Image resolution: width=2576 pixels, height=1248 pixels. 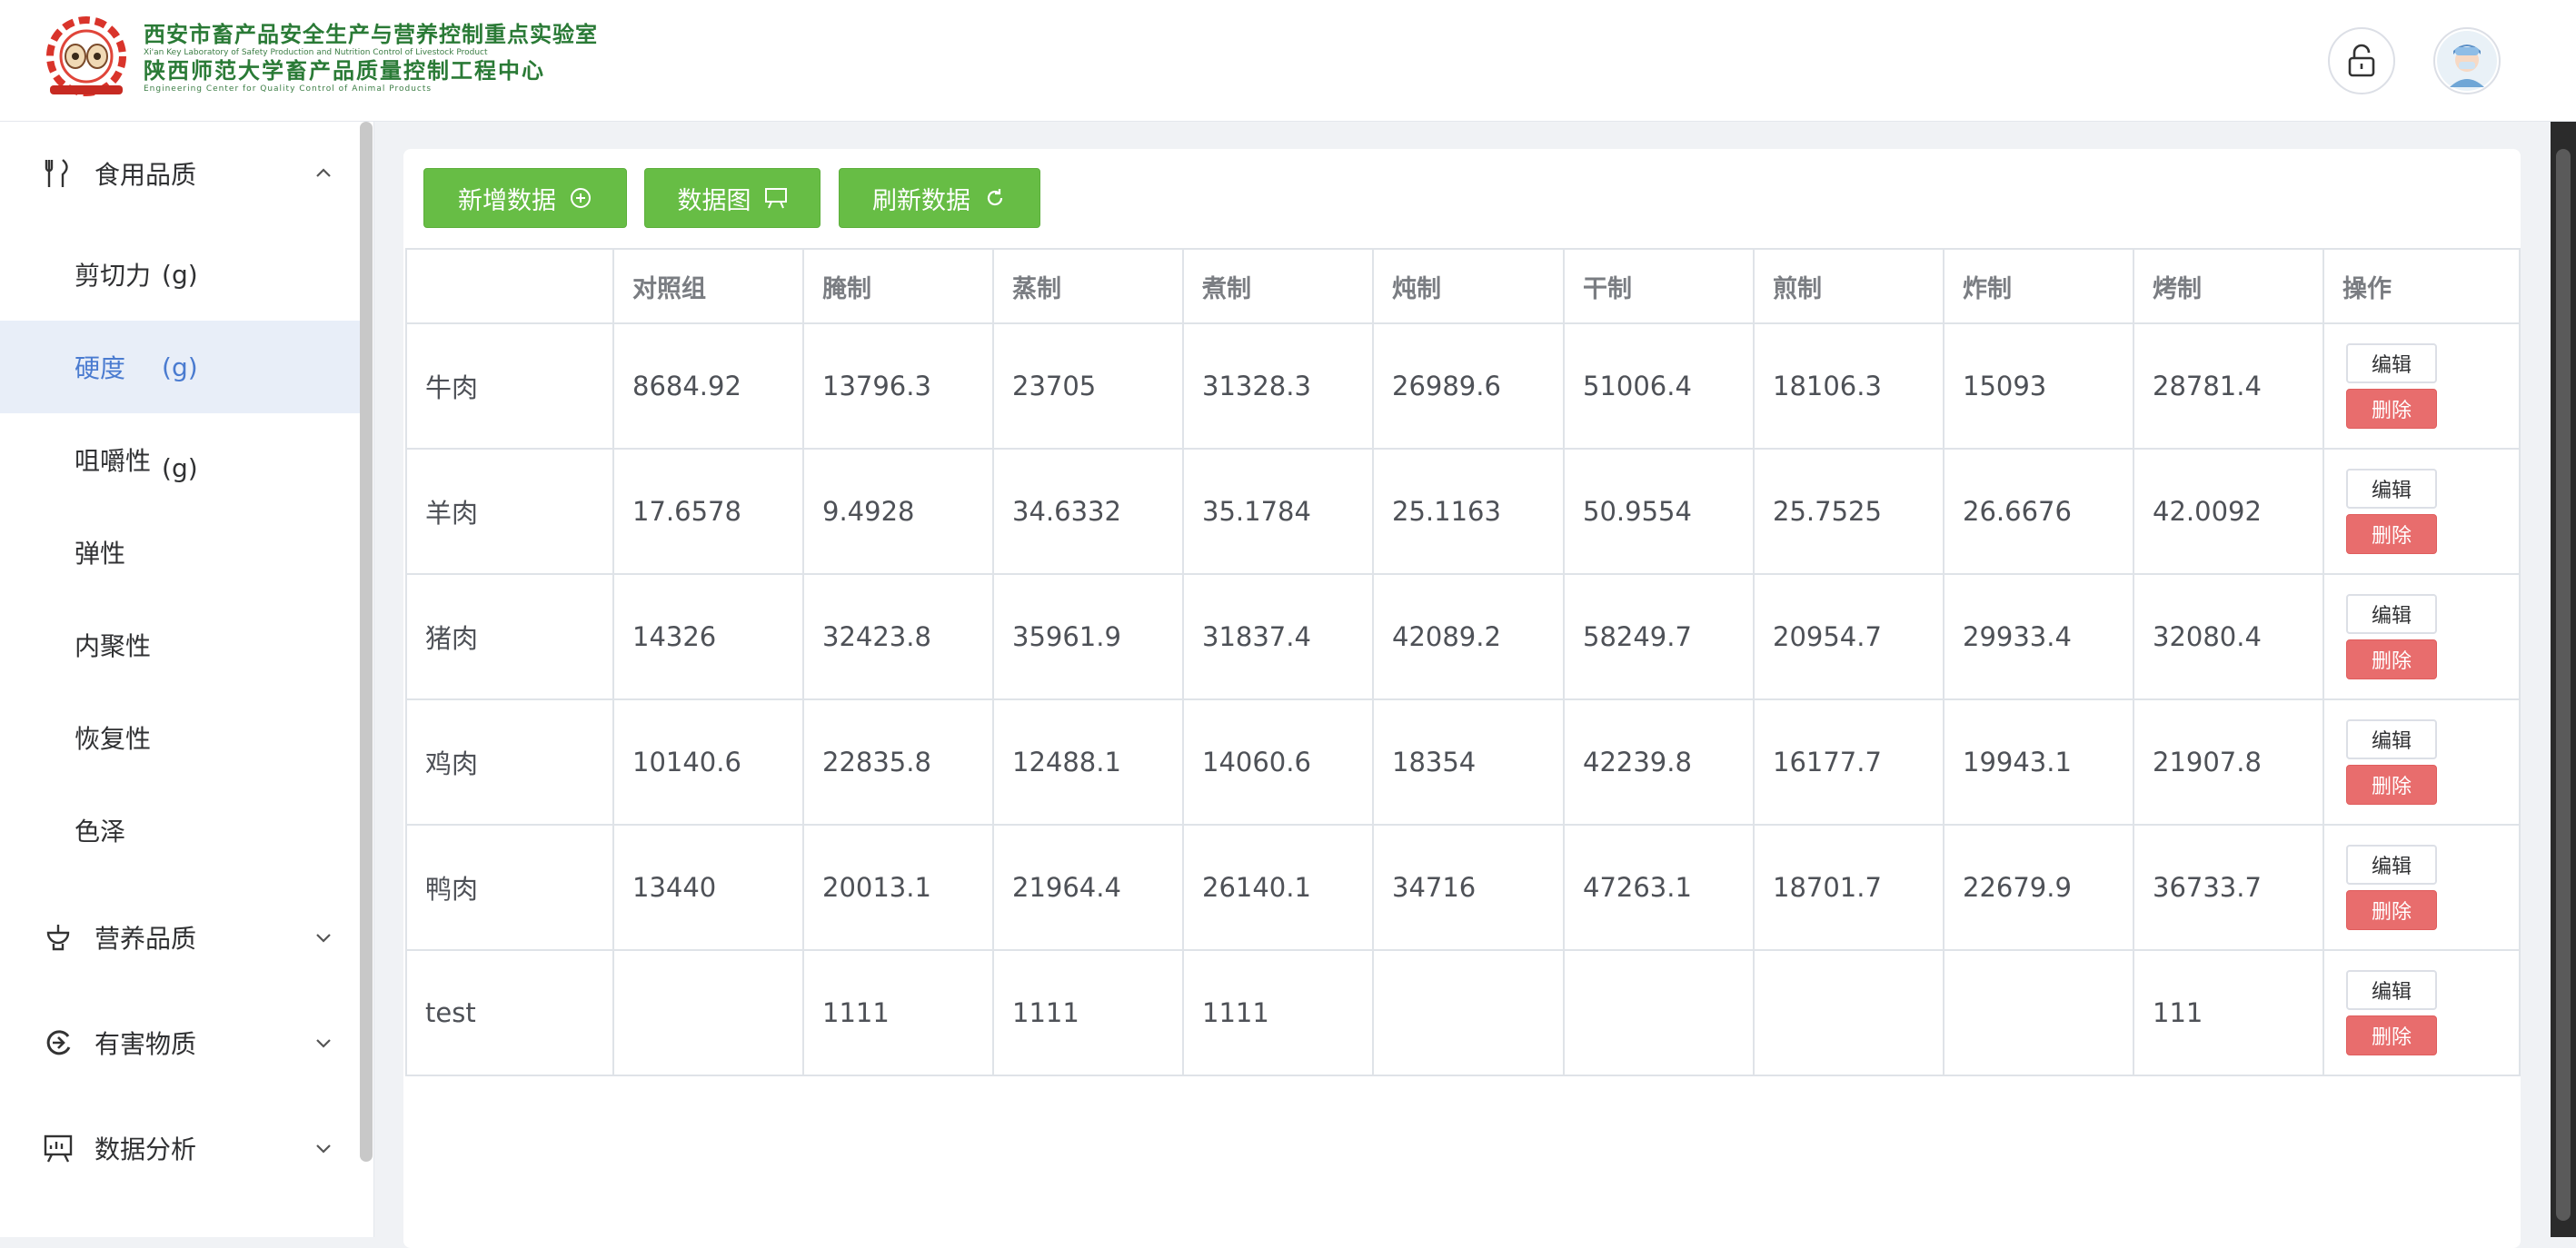 I want to click on sidebar-item-label: 内聚性, so click(x=114, y=646).